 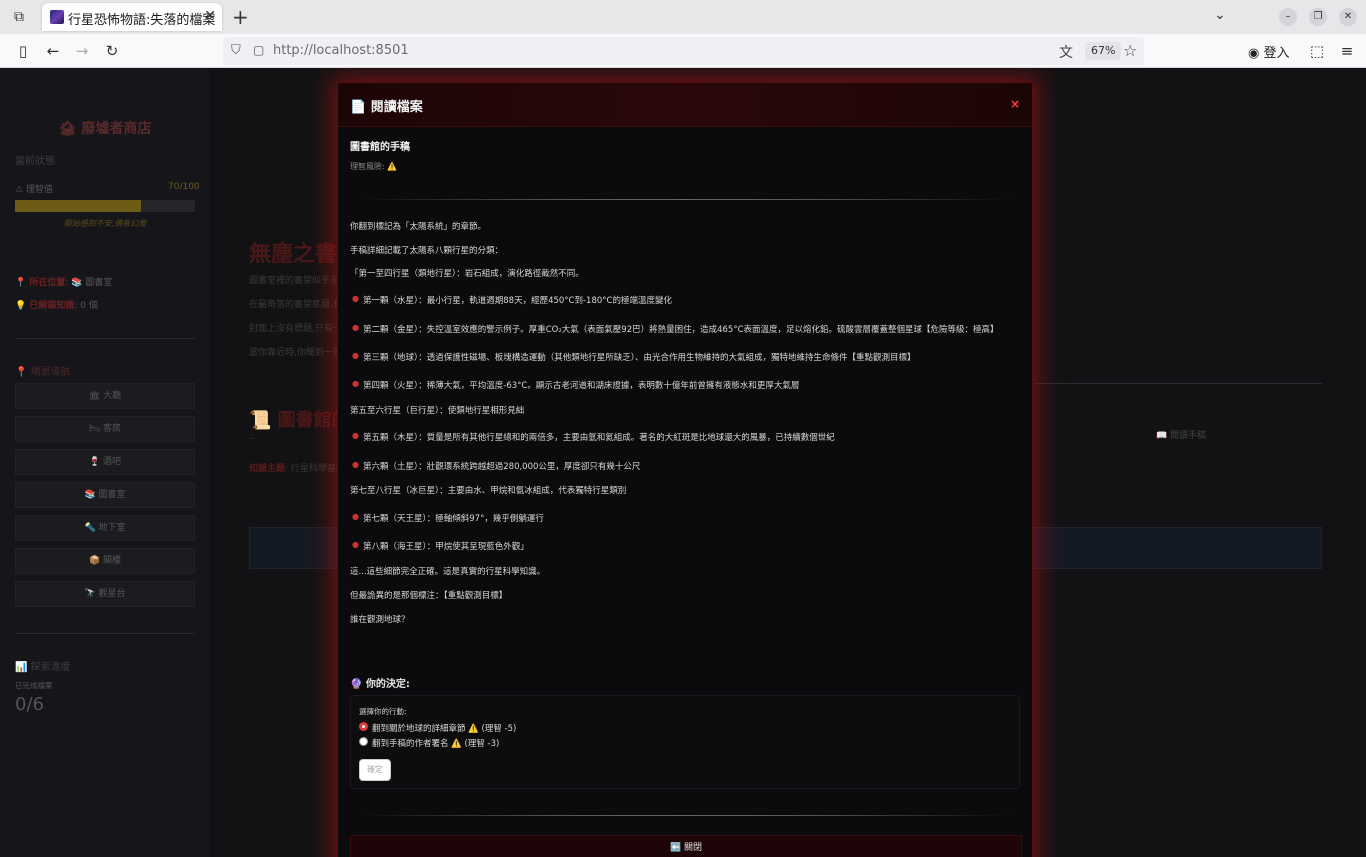 I want to click on story-paragraph: 當你靠近時,你聞到一股, so click(x=295, y=353).